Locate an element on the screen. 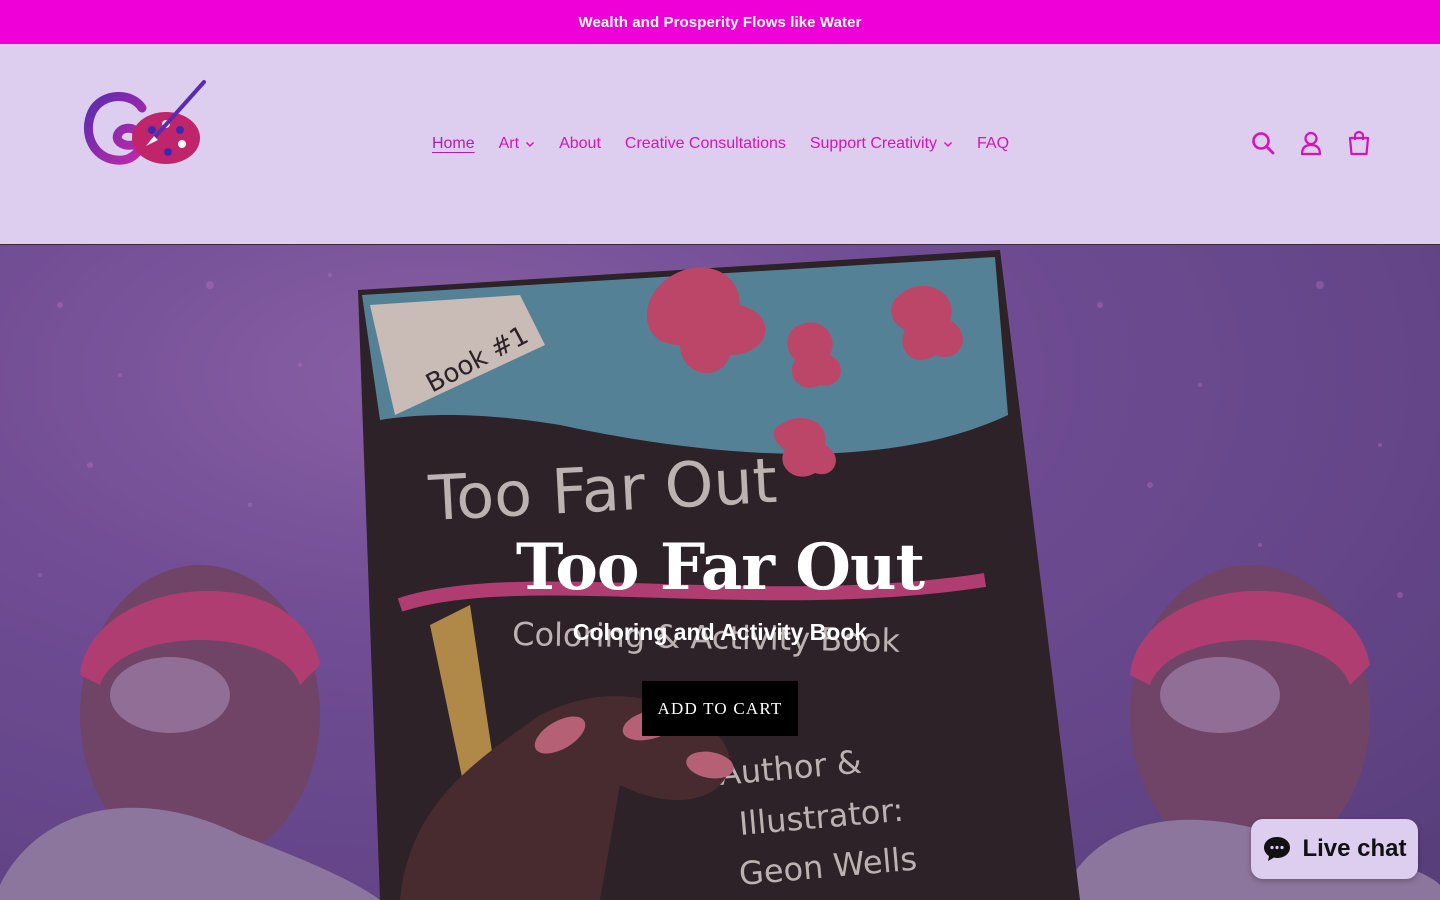 This screenshot has height=900, width=1440. nav-item-home: Home is located at coordinates (453, 144).